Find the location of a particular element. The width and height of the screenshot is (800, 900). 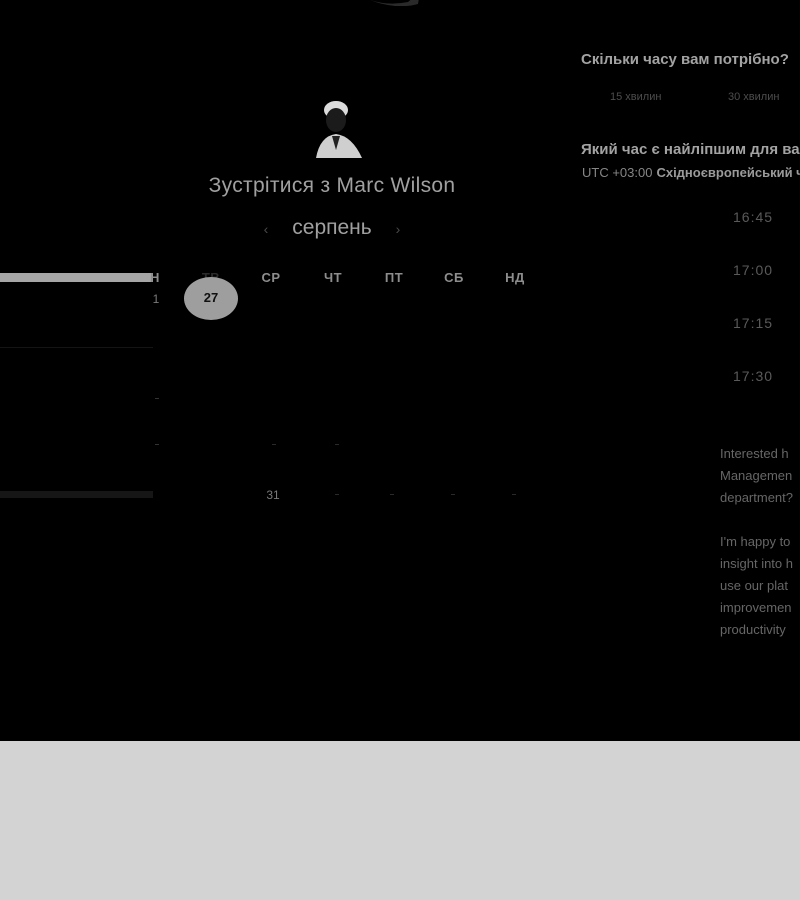

timezone-offset: UTC +03:00 is located at coordinates (617, 172).